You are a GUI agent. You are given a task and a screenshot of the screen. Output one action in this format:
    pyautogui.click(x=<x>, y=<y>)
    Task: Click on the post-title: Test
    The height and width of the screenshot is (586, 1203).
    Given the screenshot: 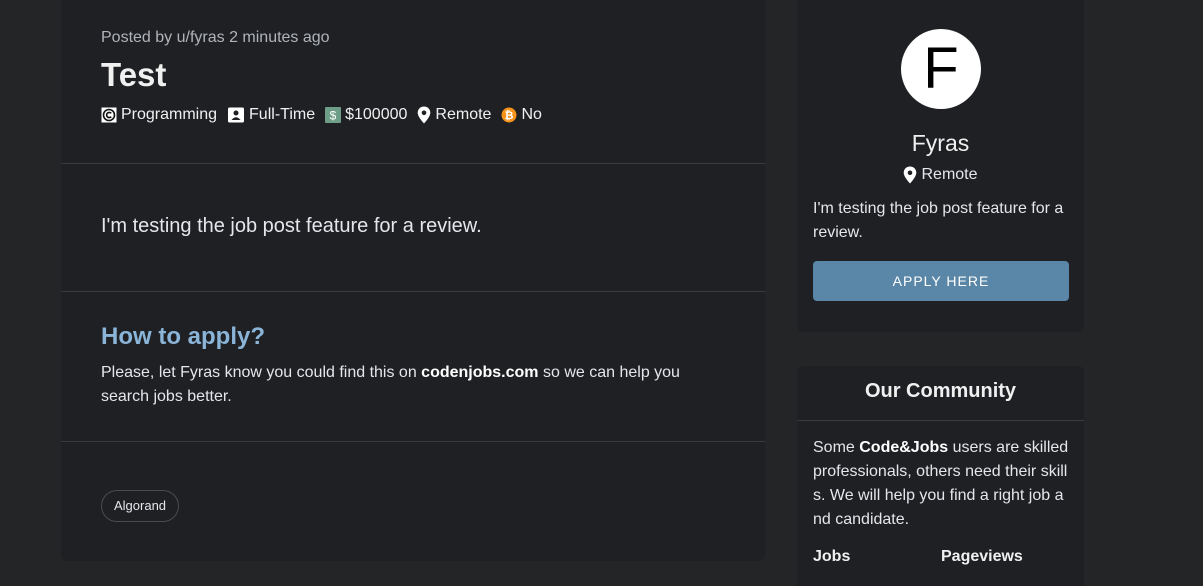 What is the action you would take?
    pyautogui.click(x=134, y=74)
    